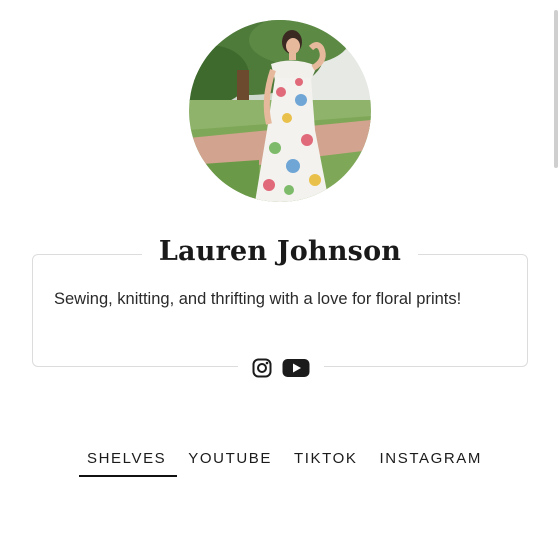 Image resolution: width=560 pixels, height=560 pixels. What do you see at coordinates (127, 463) in the screenshot?
I see `tab-shelves: SHELVES` at bounding box center [127, 463].